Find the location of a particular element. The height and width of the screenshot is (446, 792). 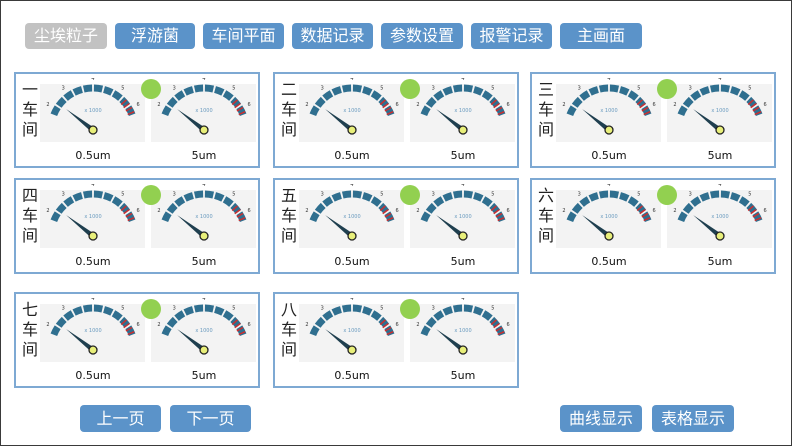

workshop-panel-4: 四车间 2 3 4 5 6 x 1000 0.5um 2 3 4 5 6 x 1000 5um is located at coordinates (137, 226).